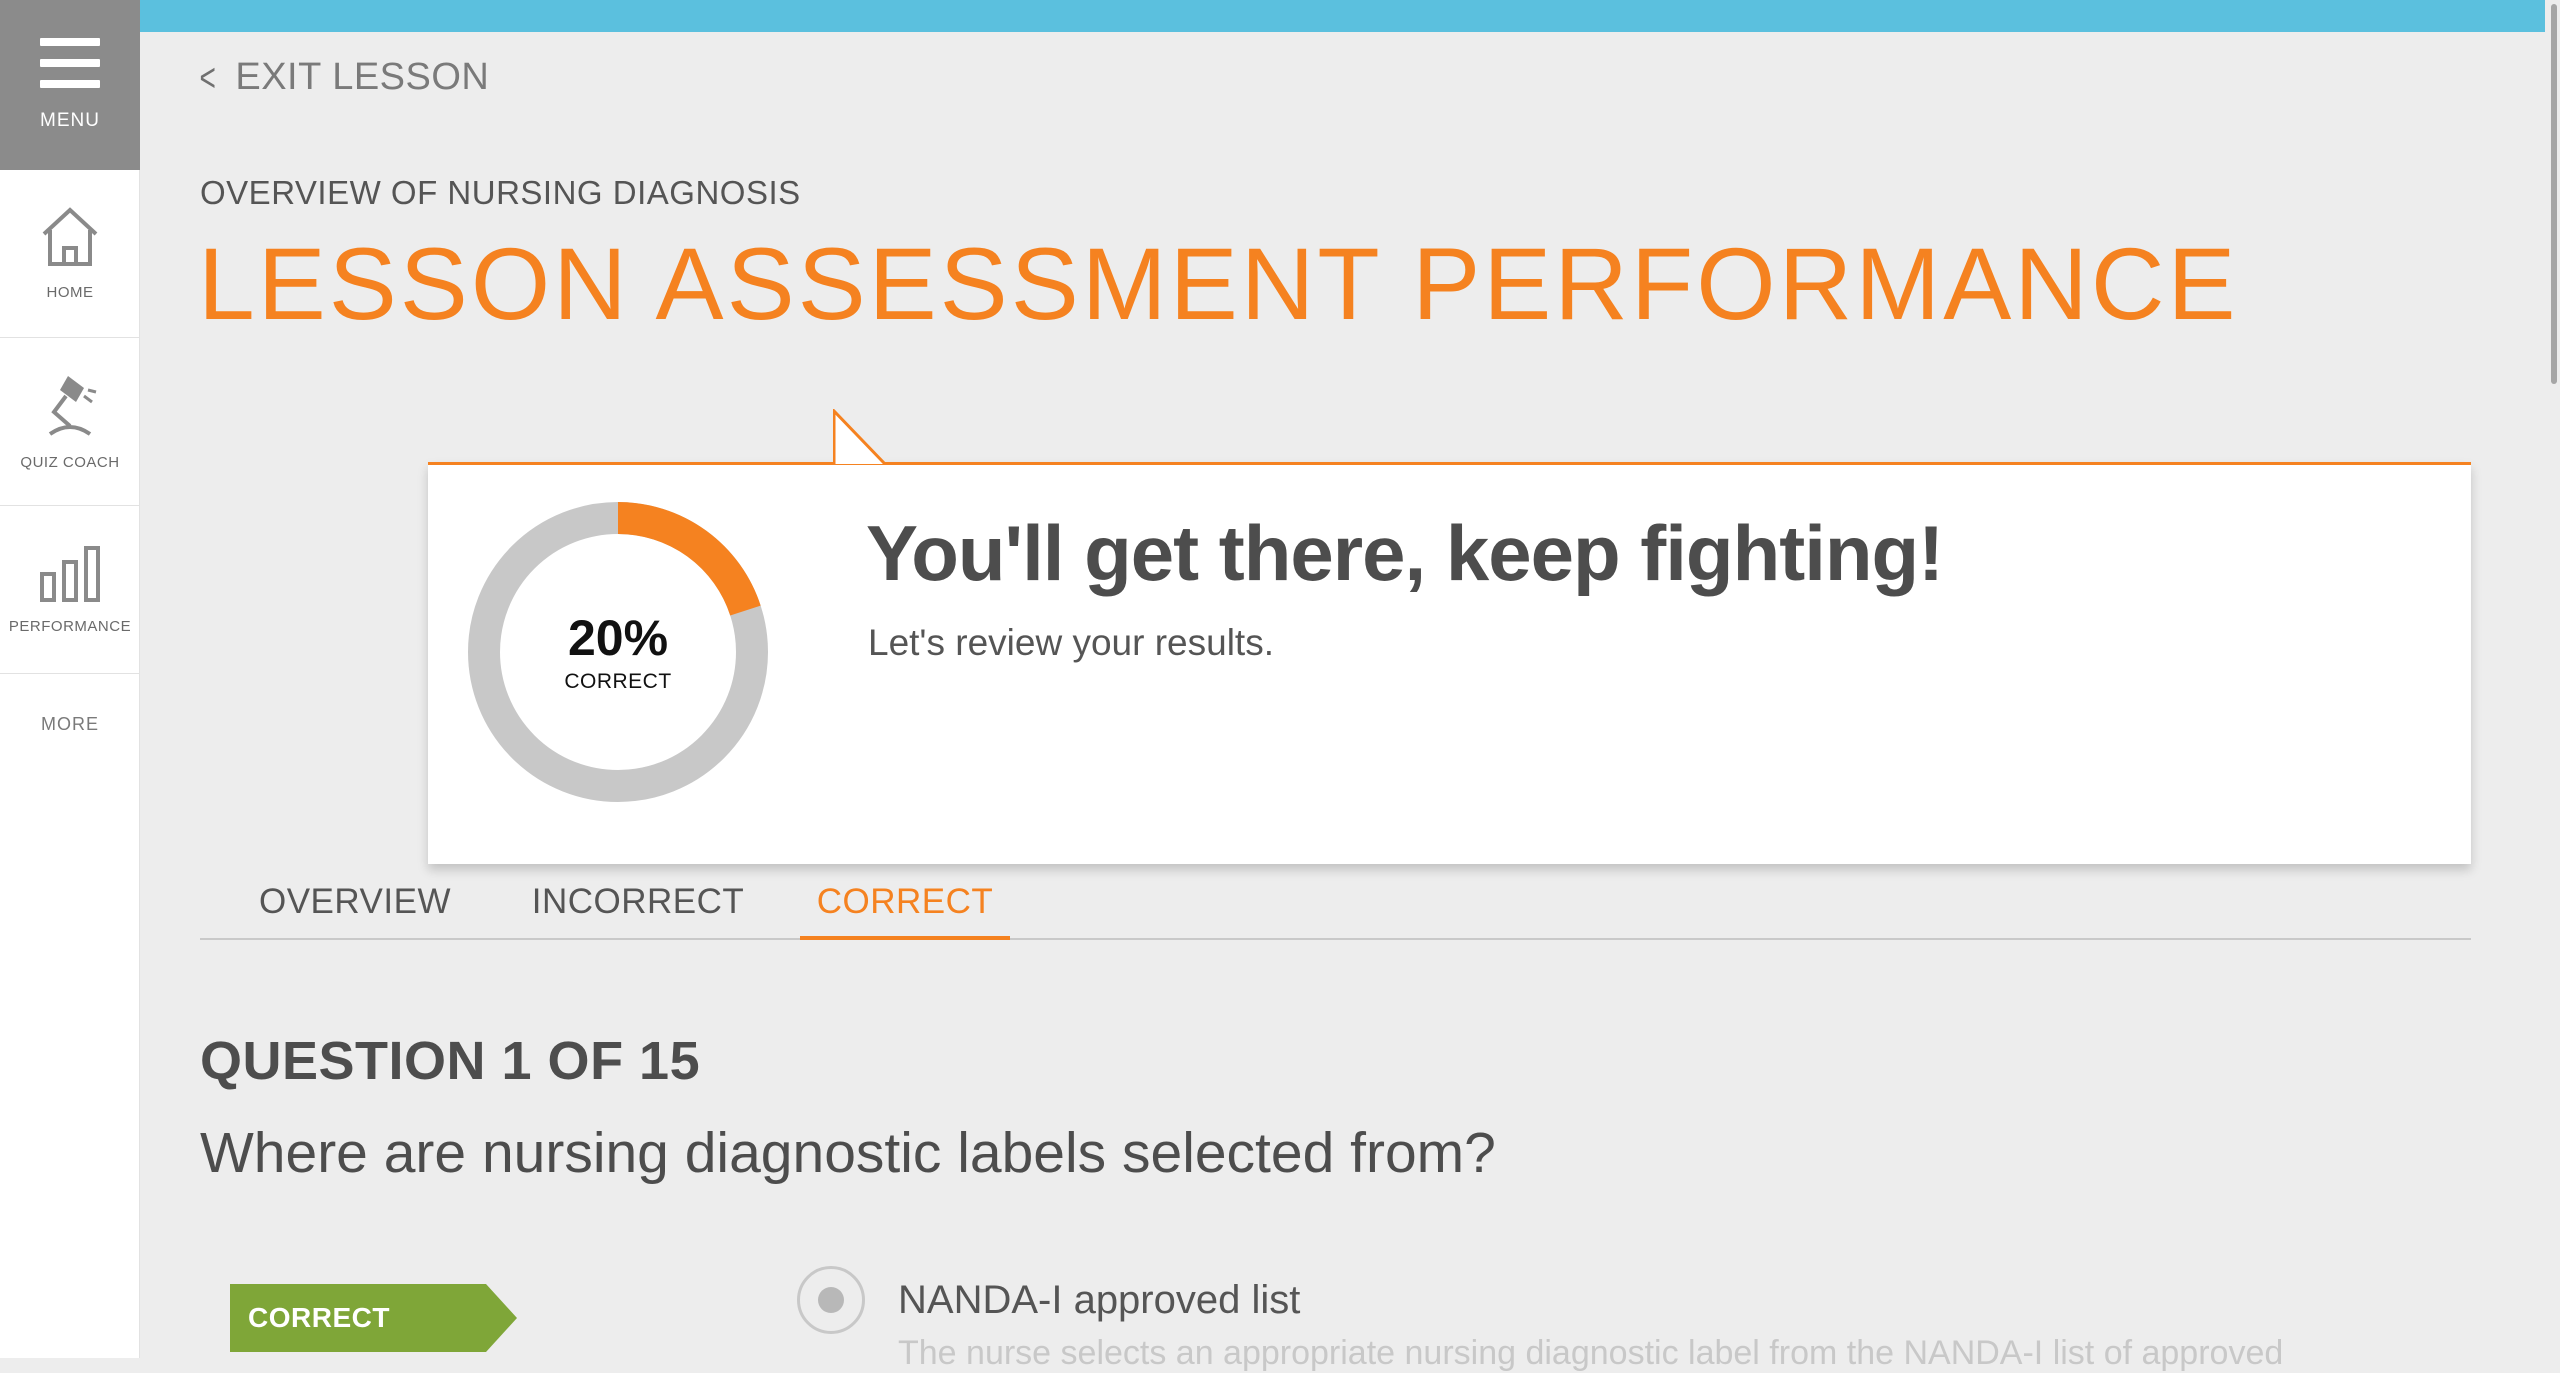 This screenshot has height=1373, width=2560. What do you see at coordinates (1342, 16) in the screenshot?
I see `top-bar` at bounding box center [1342, 16].